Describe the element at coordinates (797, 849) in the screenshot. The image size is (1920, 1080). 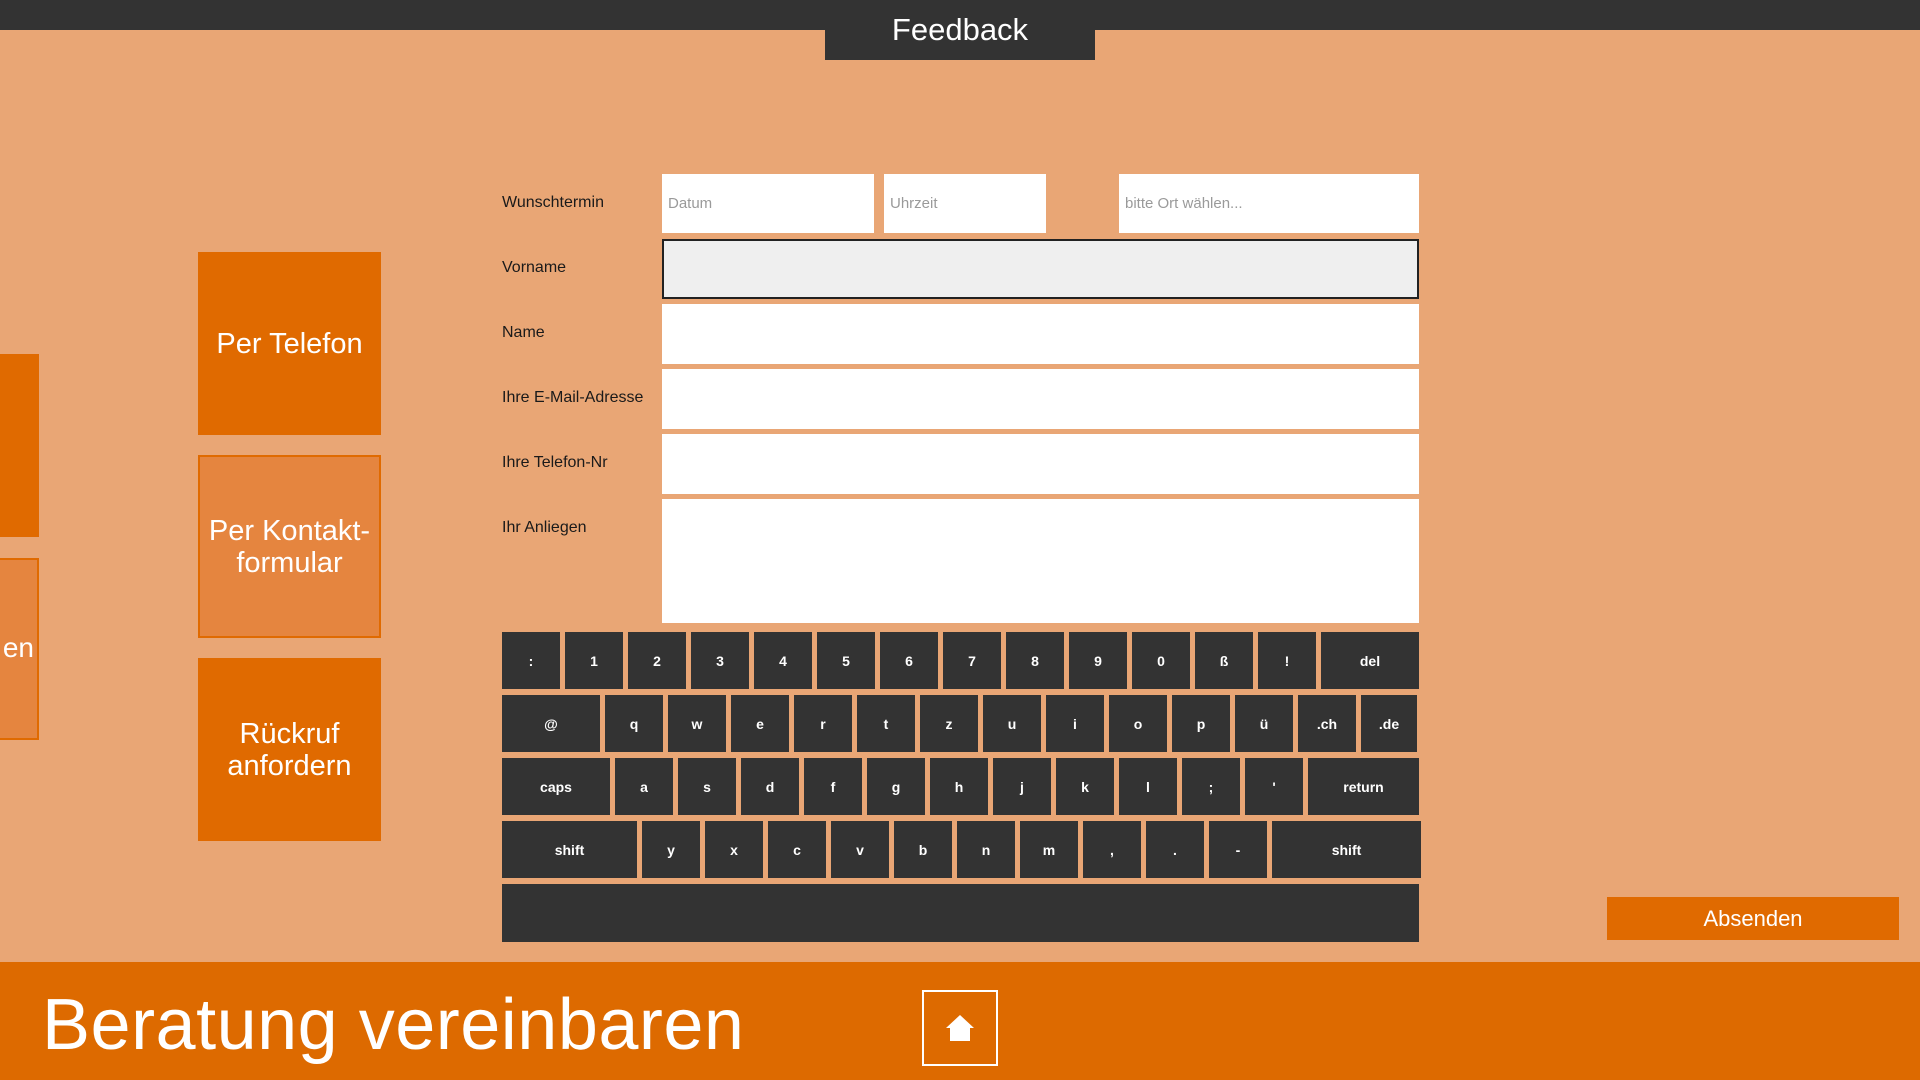
I see `key-c: c` at that location.